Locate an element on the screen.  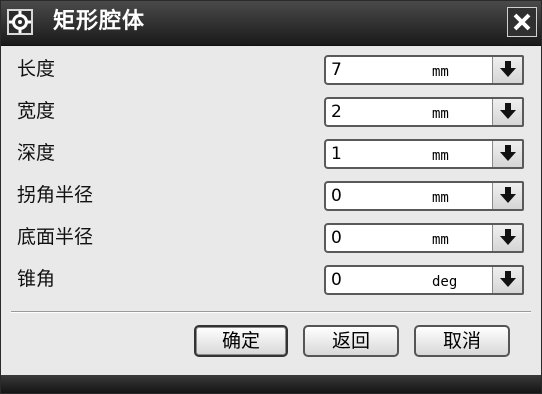
length-input: 7 mm is located at coordinates (424, 70).